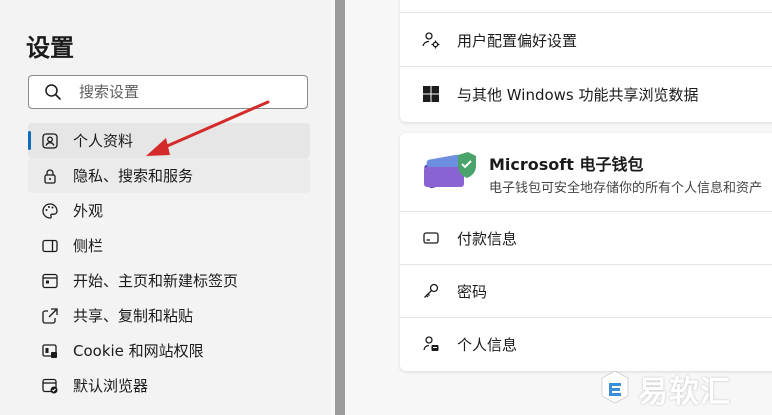  What do you see at coordinates (487, 344) in the screenshot?
I see `row-label: 个人信息` at bounding box center [487, 344].